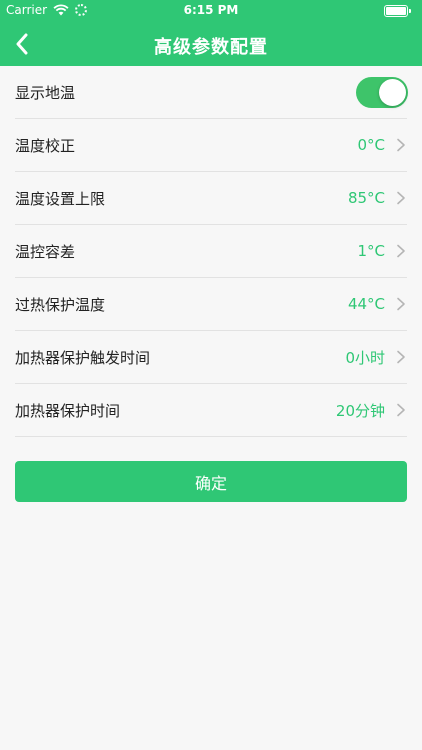 The image size is (422, 750). I want to click on show-floor-temp-toggle, so click(382, 92).